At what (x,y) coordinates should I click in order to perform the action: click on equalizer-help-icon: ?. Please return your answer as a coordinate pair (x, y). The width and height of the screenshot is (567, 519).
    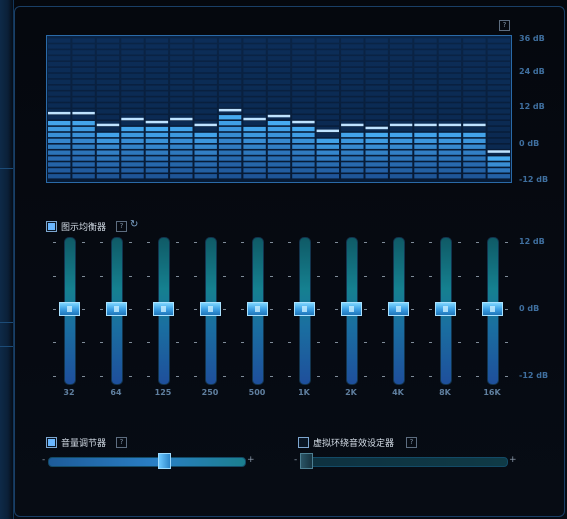
    Looking at the image, I should click on (121, 226).